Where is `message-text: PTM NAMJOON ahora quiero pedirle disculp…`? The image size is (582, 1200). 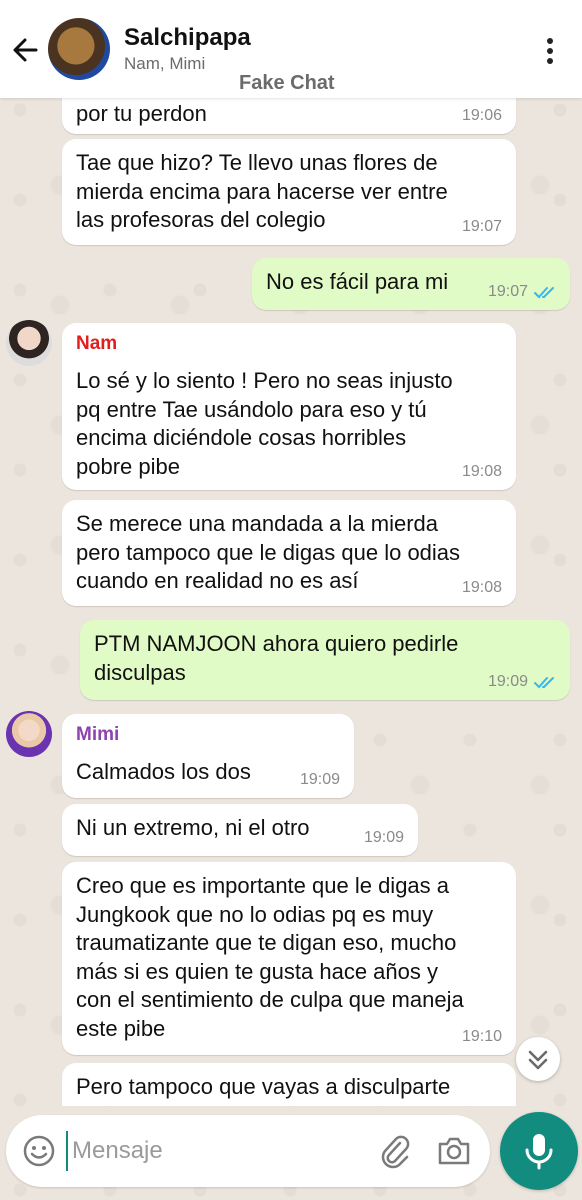
message-text: PTM NAMJOON ahora quiero pedirle disculp… is located at coordinates (276, 658).